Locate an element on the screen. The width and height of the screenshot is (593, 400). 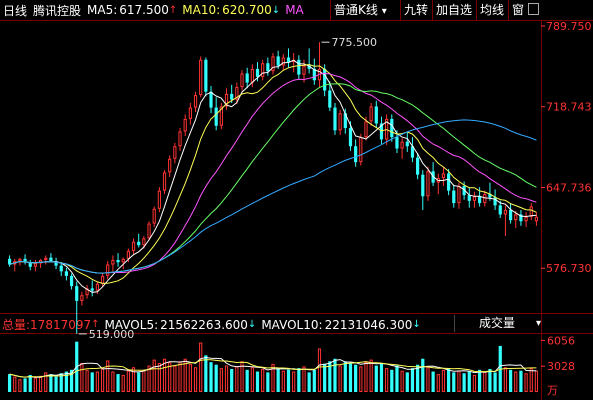
price-annotation: 519.000 is located at coordinates (111, 334).